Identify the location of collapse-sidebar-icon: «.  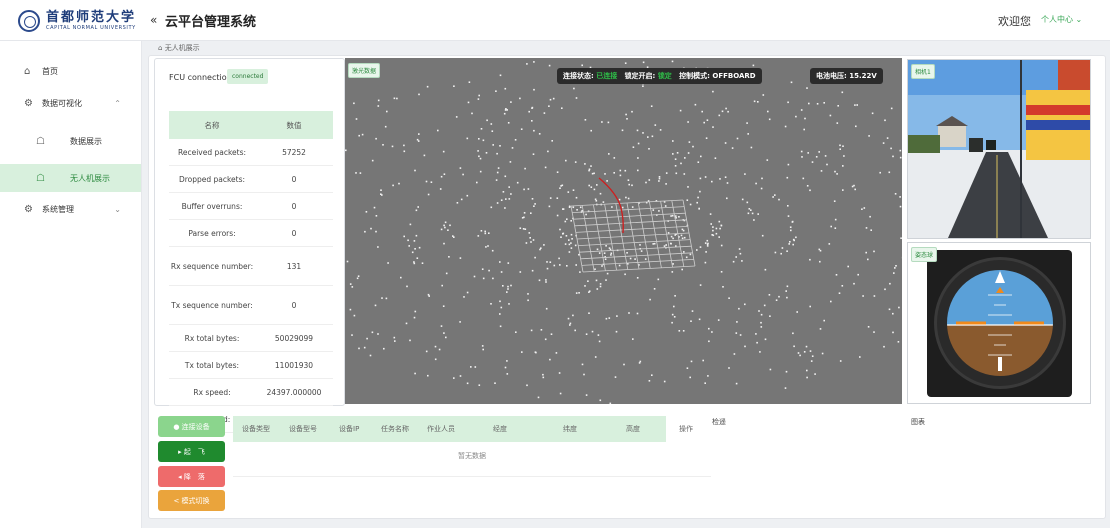
(153, 20).